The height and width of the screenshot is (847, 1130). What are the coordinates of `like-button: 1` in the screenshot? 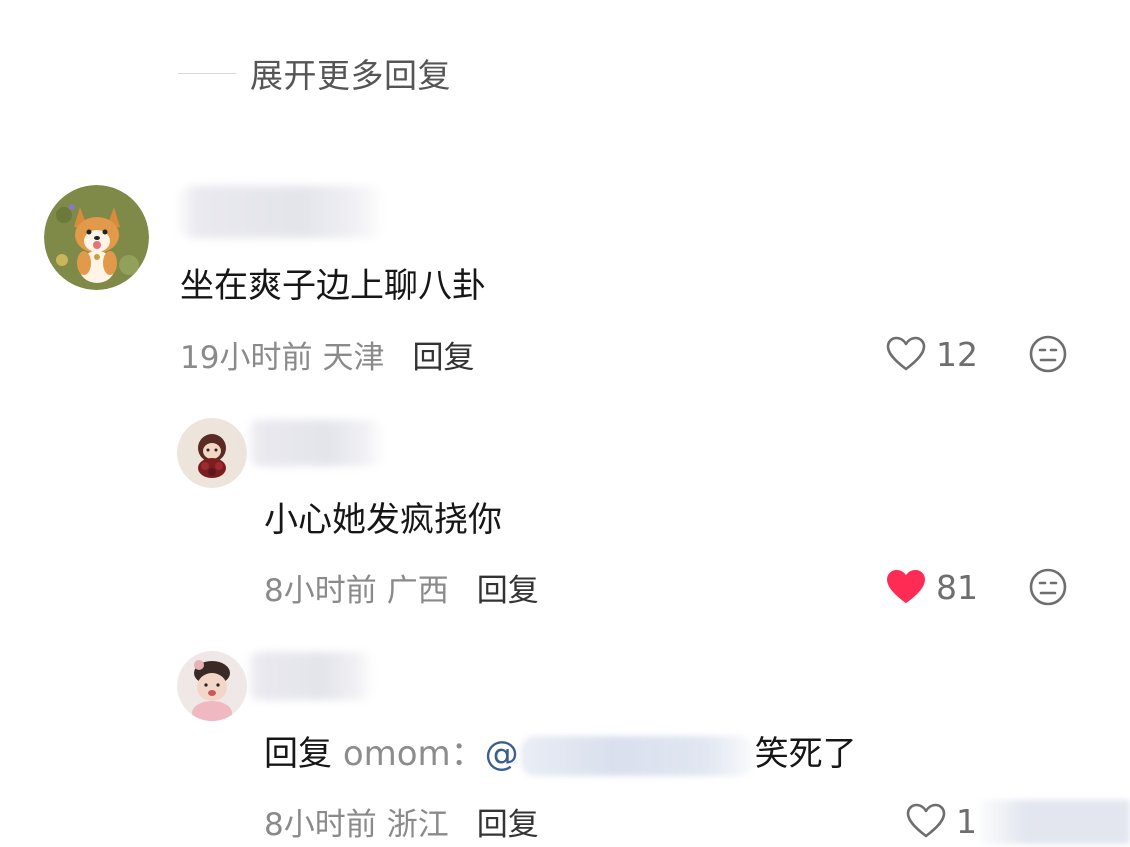 It's located at (941, 821).